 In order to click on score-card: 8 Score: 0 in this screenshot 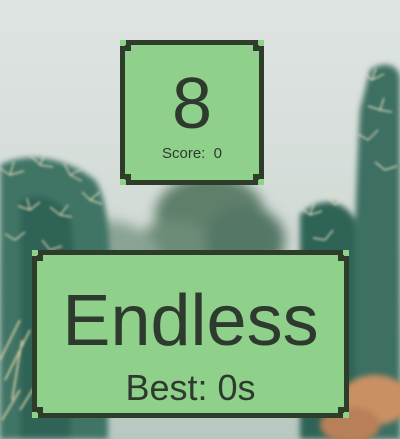, I will do `click(192, 112)`.